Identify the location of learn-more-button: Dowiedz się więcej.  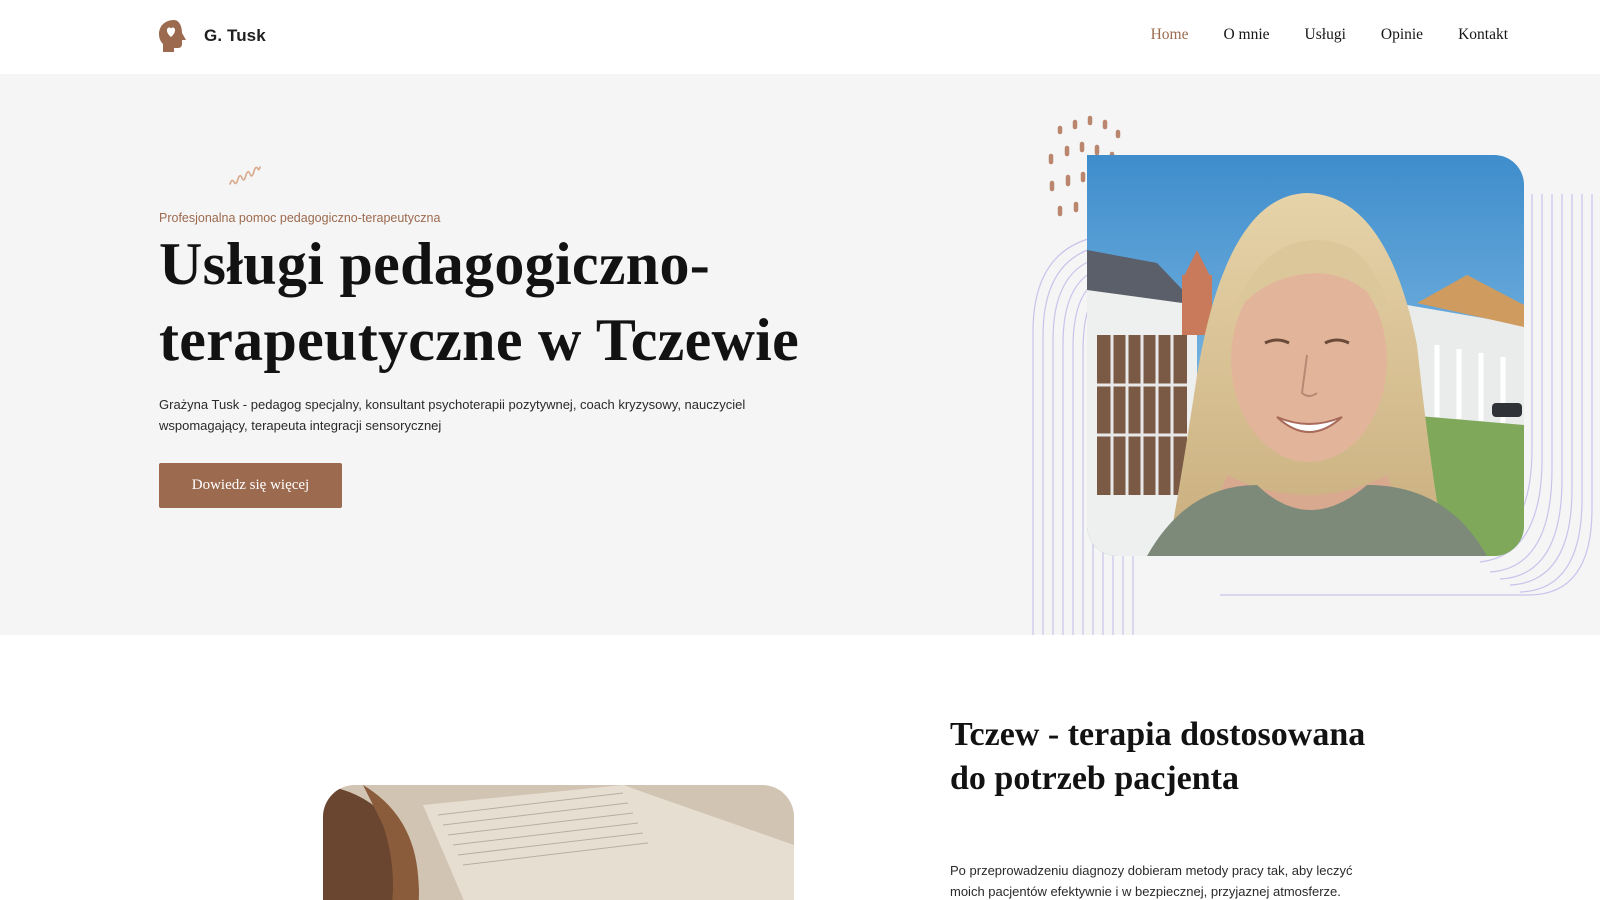
(250, 485).